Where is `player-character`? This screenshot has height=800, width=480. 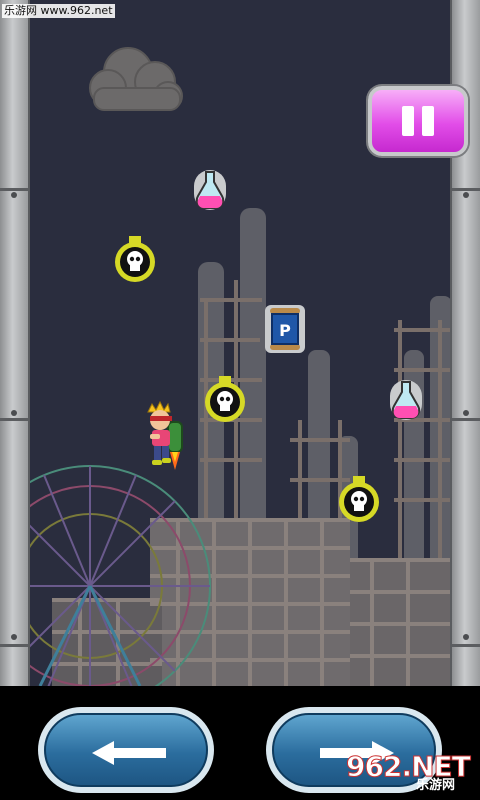
player-character is located at coordinates (165, 435).